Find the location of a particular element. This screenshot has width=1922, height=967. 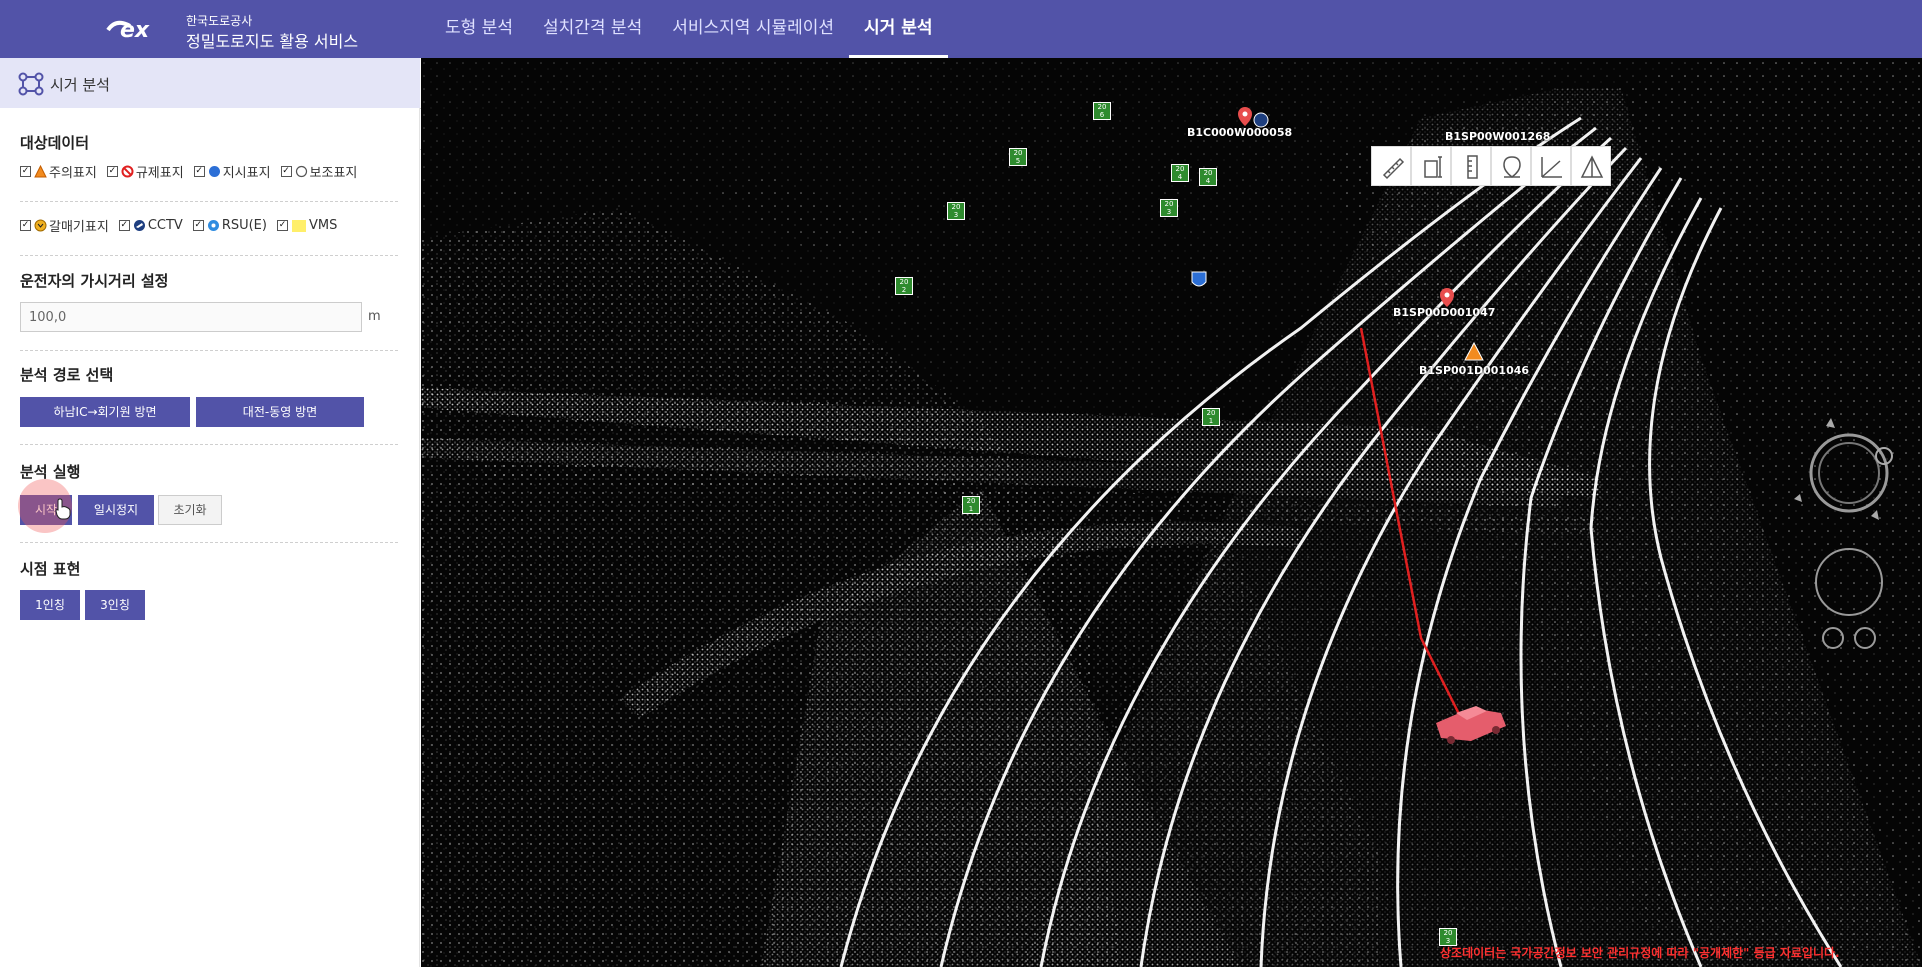

distance-sign: 20 6 is located at coordinates (1102, 111).